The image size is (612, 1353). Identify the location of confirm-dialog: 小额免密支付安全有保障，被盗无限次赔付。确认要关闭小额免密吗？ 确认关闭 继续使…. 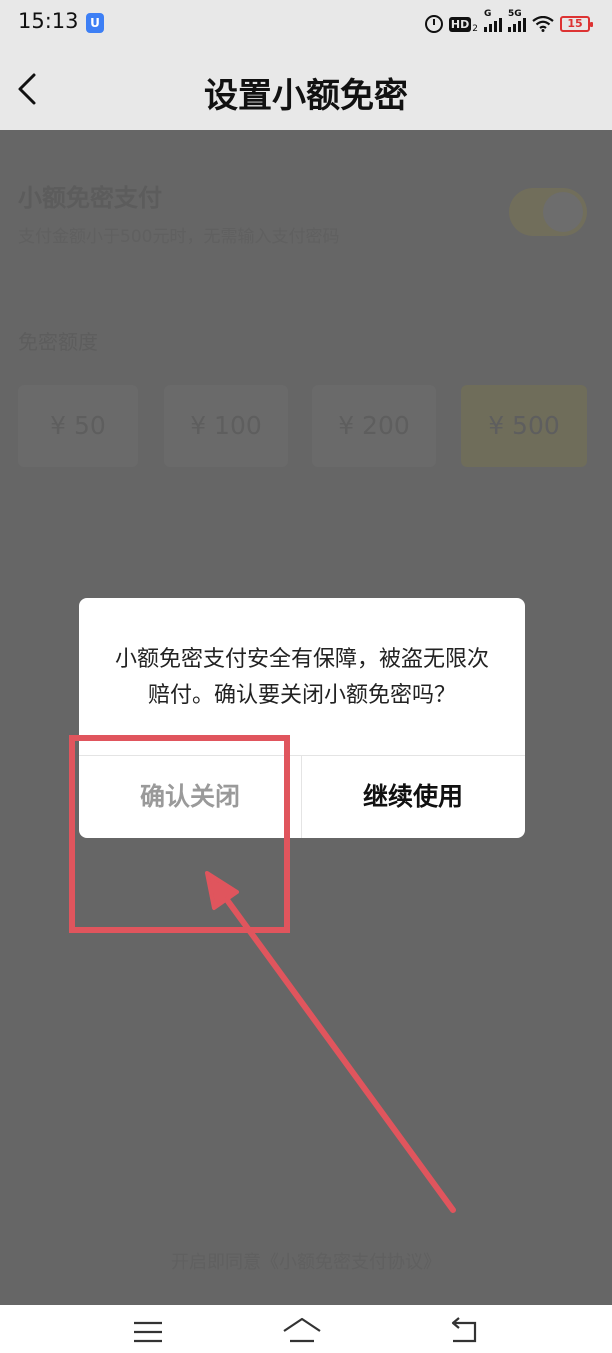
(302, 718).